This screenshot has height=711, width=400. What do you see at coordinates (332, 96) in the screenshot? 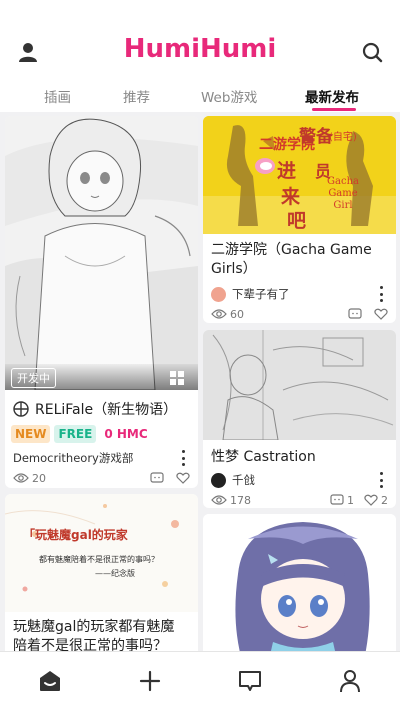
I see `tab-latest: 最新发布` at bounding box center [332, 96].